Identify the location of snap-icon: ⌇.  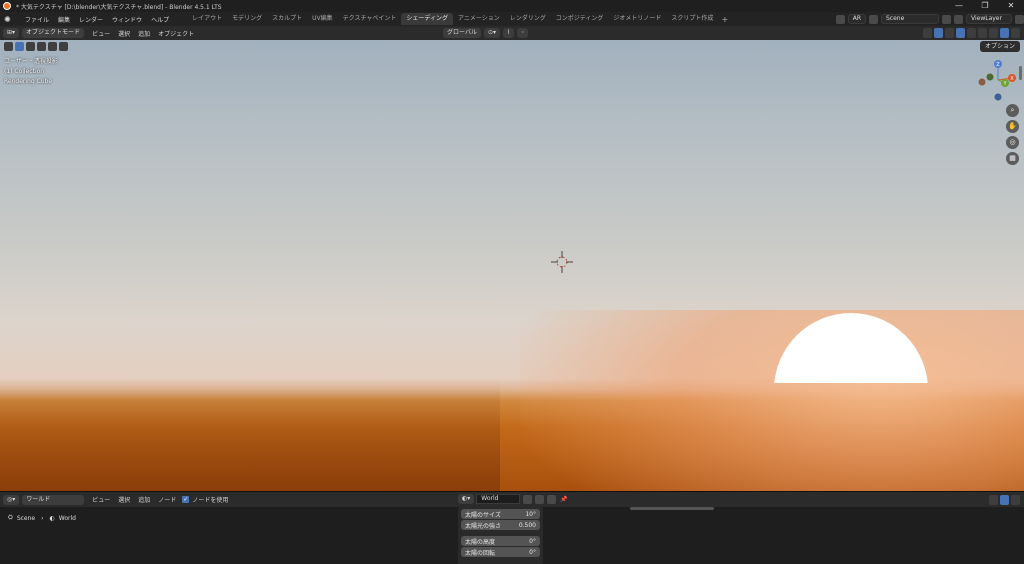
(508, 33).